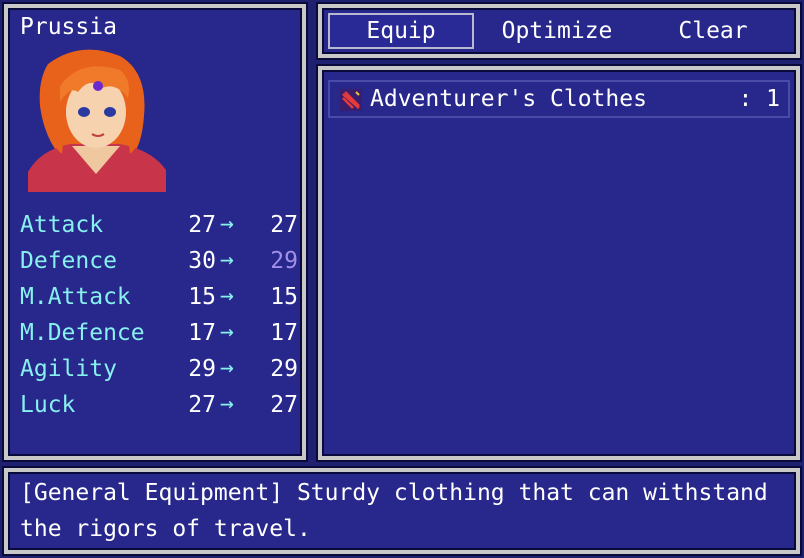 This screenshot has width=804, height=558. What do you see at coordinates (62, 225) in the screenshot?
I see `stat-label: Attack` at bounding box center [62, 225].